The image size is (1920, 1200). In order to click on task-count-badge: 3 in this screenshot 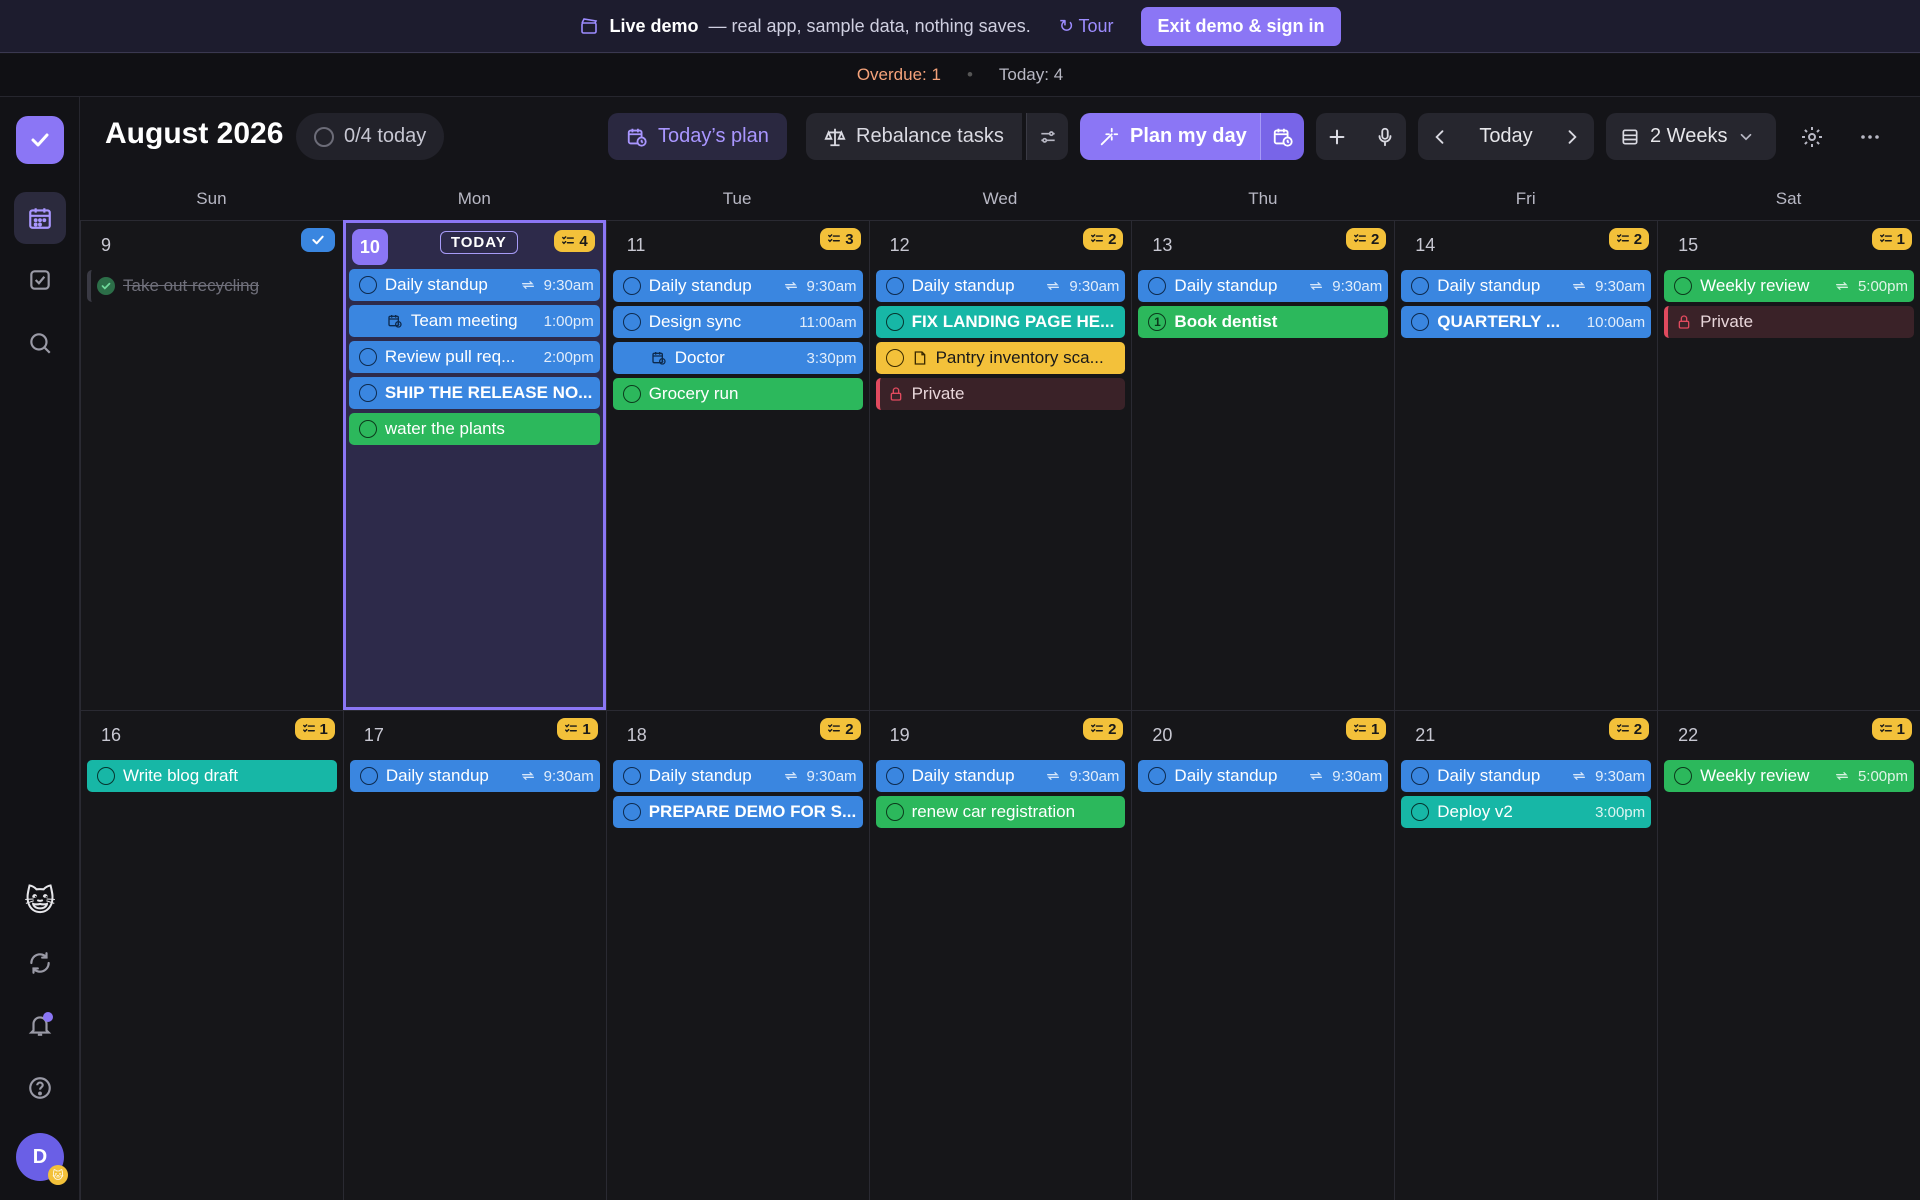, I will do `click(840, 239)`.